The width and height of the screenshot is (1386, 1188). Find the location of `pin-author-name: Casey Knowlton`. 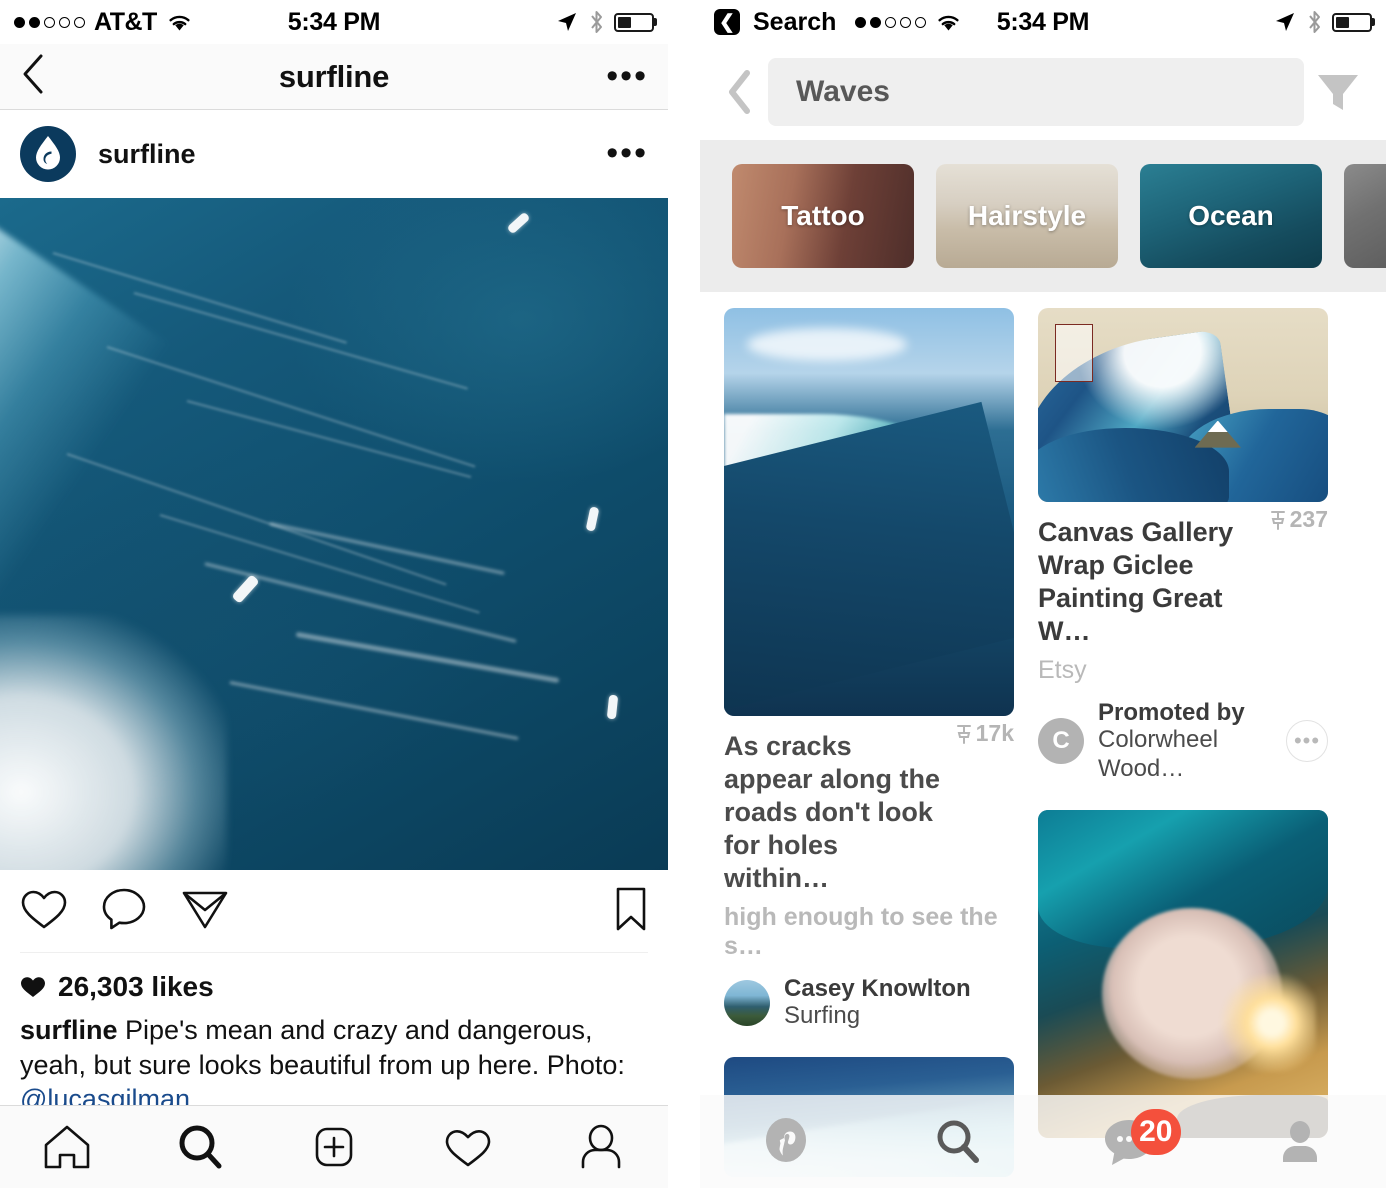

pin-author-name: Casey Knowlton is located at coordinates (899, 989).